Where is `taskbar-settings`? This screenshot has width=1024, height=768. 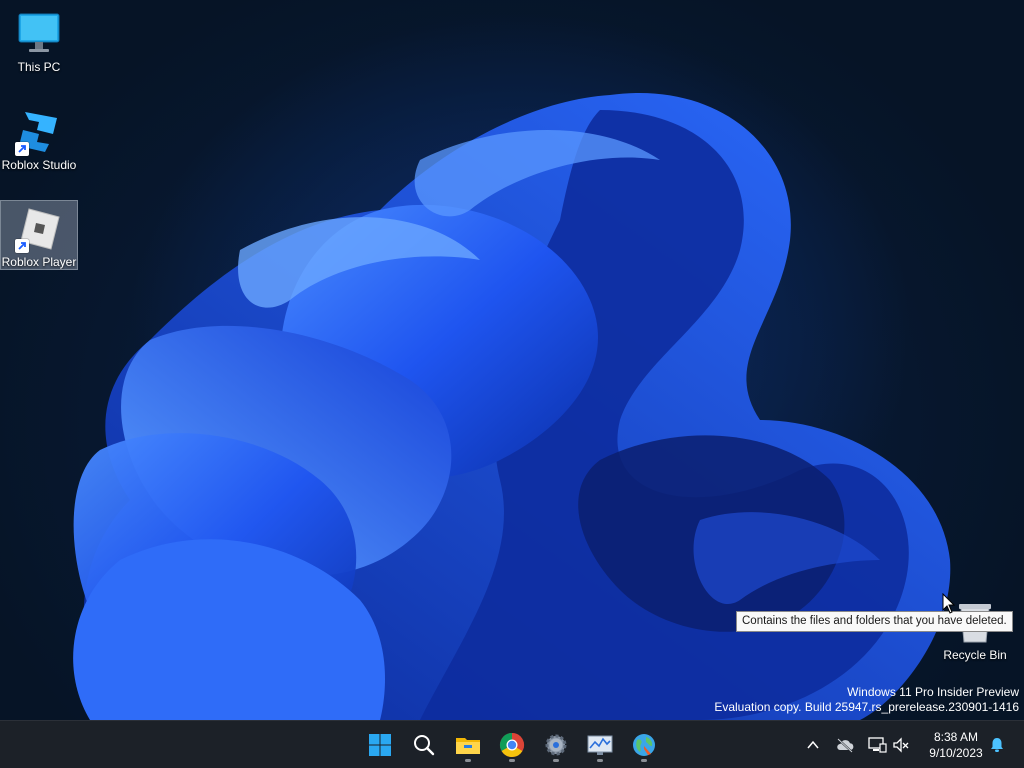 taskbar-settings is located at coordinates (556, 745).